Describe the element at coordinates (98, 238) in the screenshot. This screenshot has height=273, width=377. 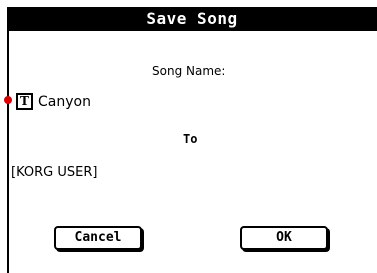
I see `cancel-button: Cancel` at that location.